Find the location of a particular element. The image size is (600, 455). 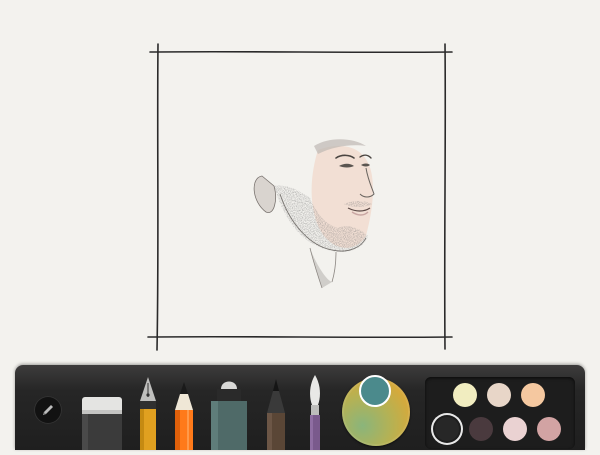

outliner-icon is located at coordinates (276, 414).